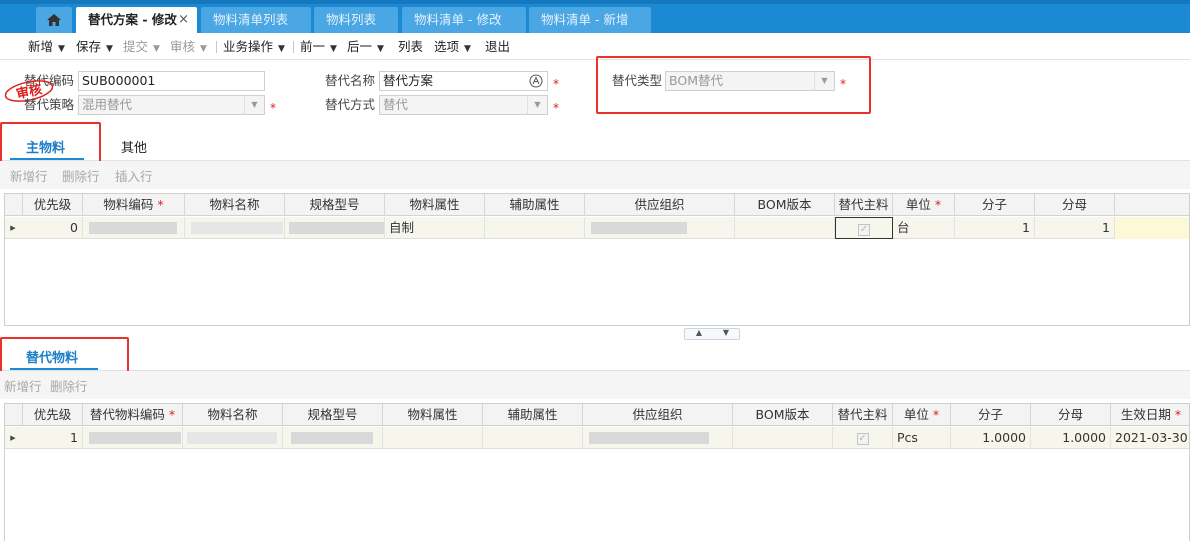 The width and height of the screenshot is (1190, 541). What do you see at coordinates (463, 105) in the screenshot?
I see `method-select: 替代 ▼` at bounding box center [463, 105].